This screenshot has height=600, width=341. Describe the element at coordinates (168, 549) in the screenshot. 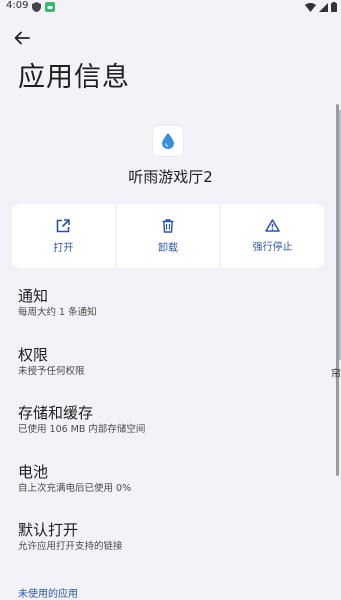

I see `setting-open-by-default: 默认打开 允许应用打开支持的链接` at that location.